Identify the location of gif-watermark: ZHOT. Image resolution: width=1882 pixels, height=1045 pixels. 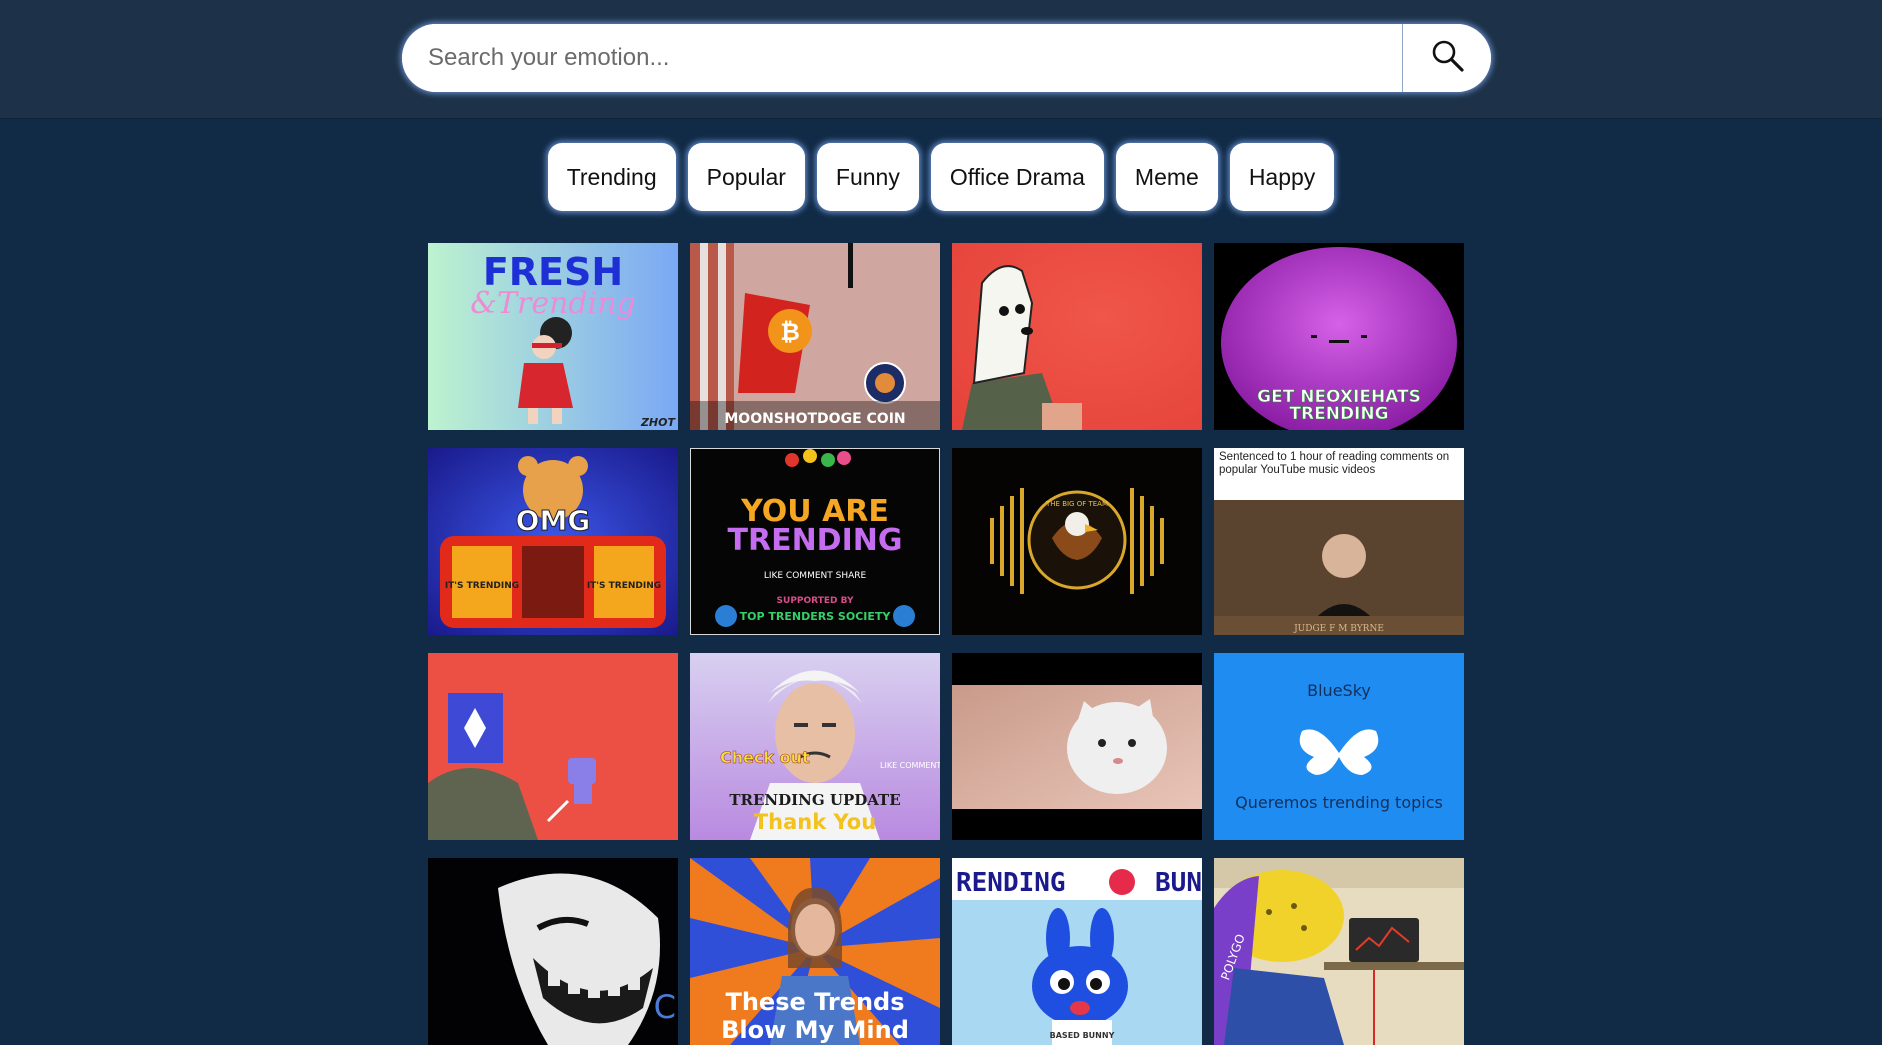
(658, 422).